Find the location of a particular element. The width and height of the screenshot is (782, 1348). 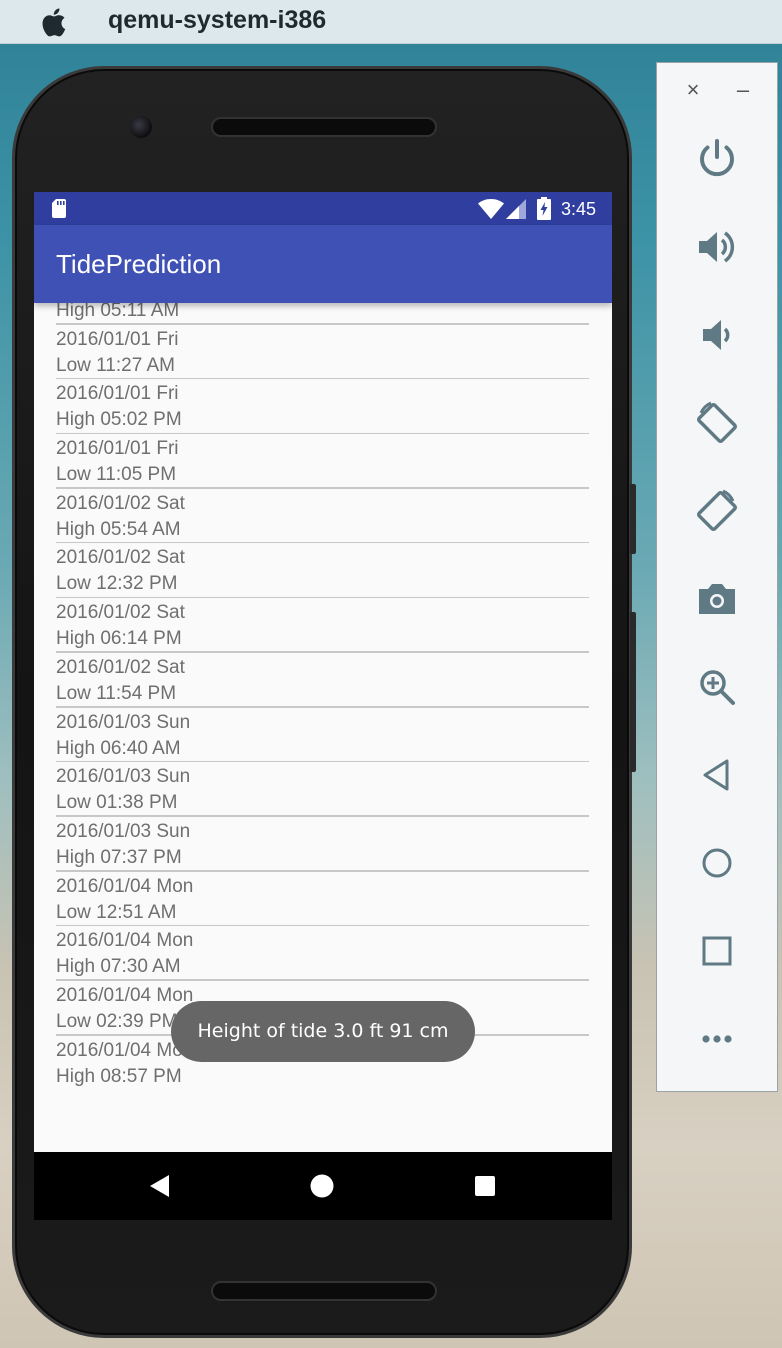

cell-signal-icon is located at coordinates (516, 209).